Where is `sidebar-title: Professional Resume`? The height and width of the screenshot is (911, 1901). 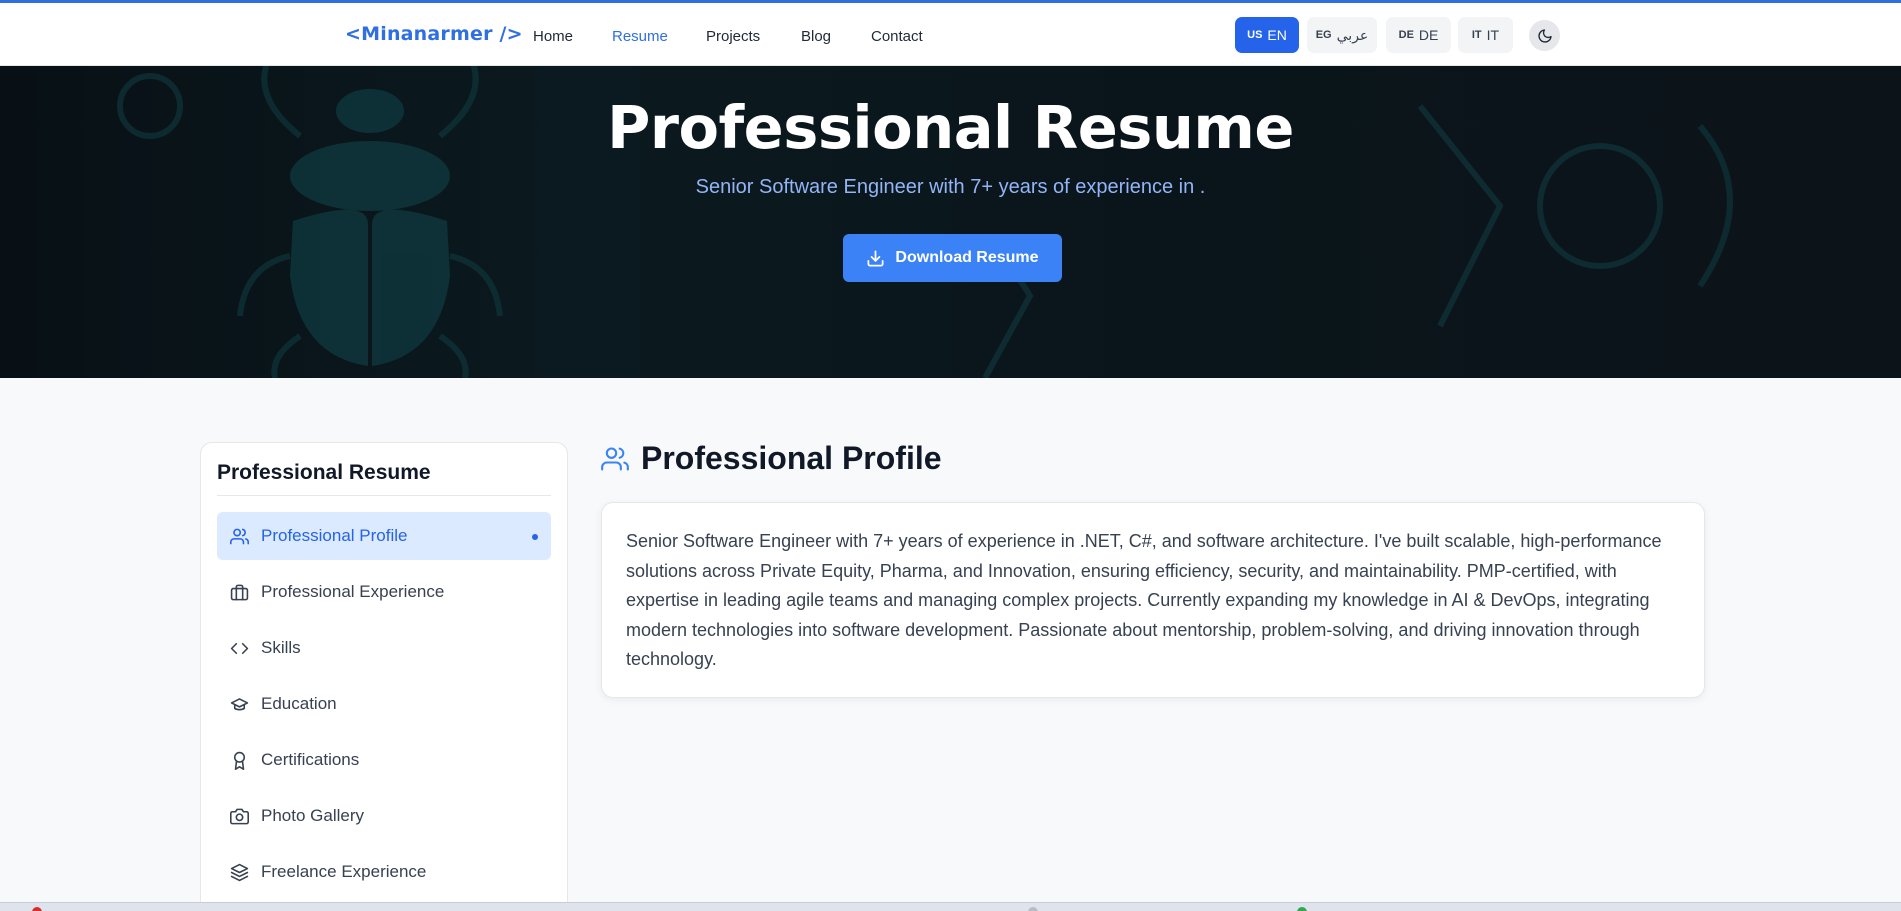
sidebar-title: Professional Resume is located at coordinates (324, 472).